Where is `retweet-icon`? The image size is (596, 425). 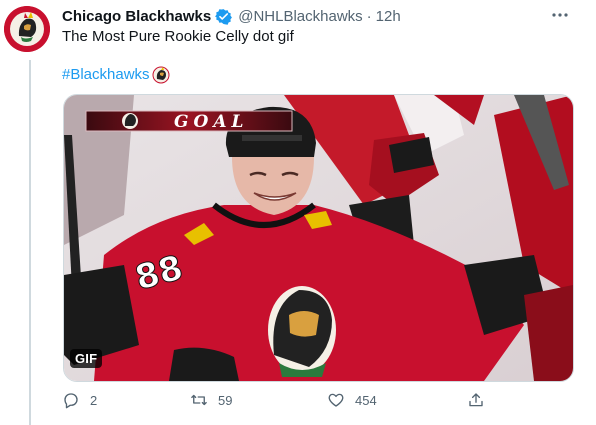 retweet-icon is located at coordinates (199, 400).